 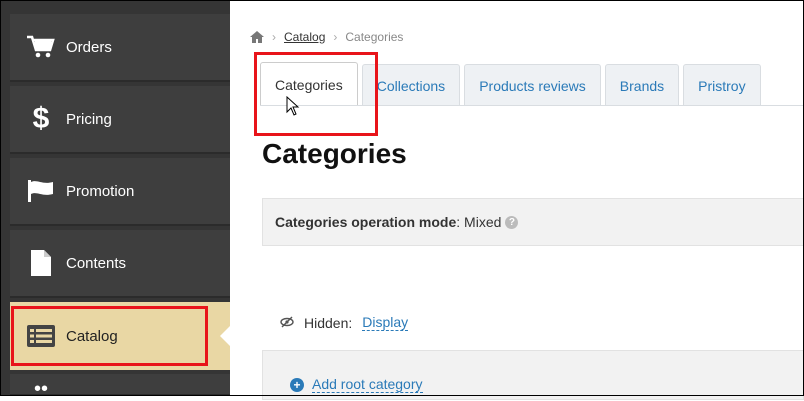 What do you see at coordinates (120, 387) in the screenshot?
I see `sidebar-item-more: ••` at bounding box center [120, 387].